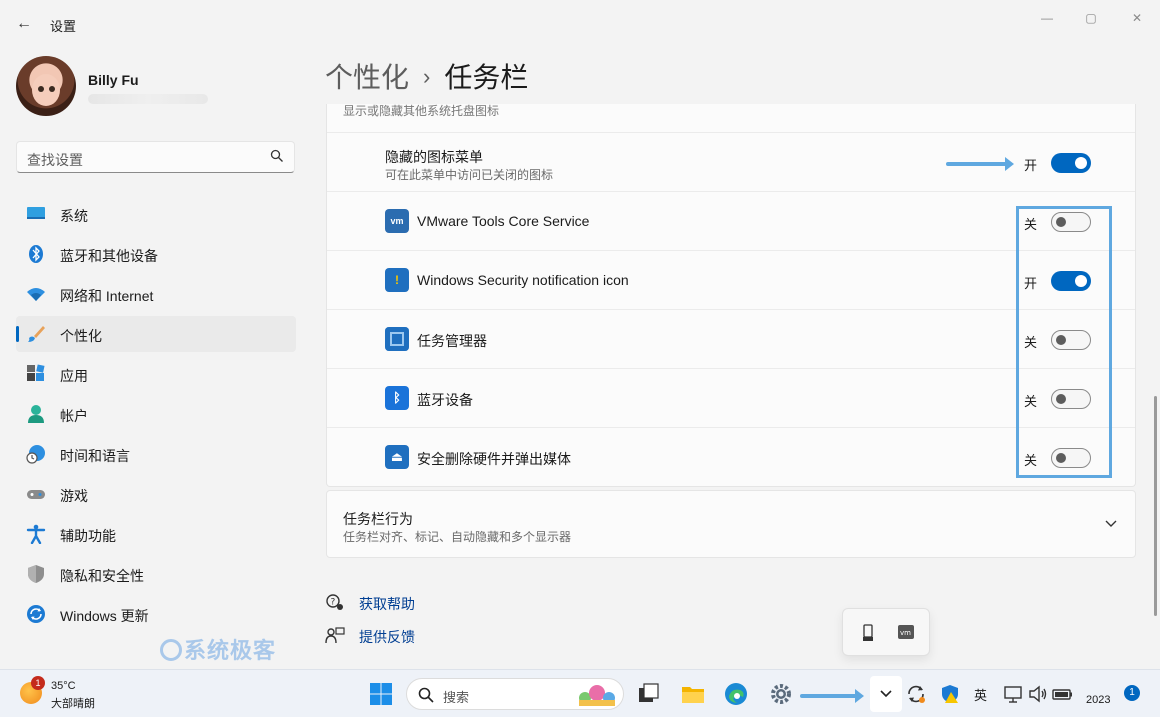  I want to click on nav-label: 辅助功能, so click(88, 536).